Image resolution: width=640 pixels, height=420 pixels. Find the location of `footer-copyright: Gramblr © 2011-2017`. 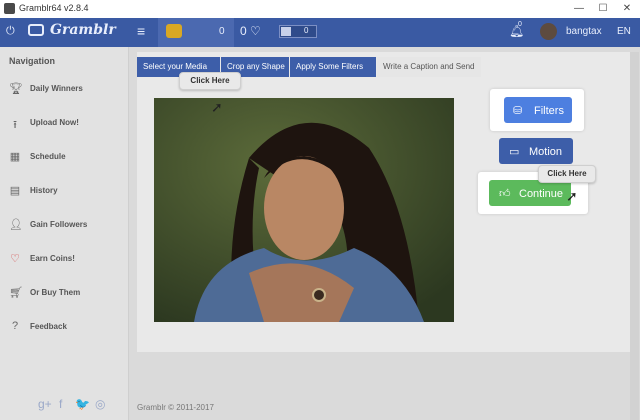

footer-copyright: Gramblr © 2011-2017 is located at coordinates (175, 407).